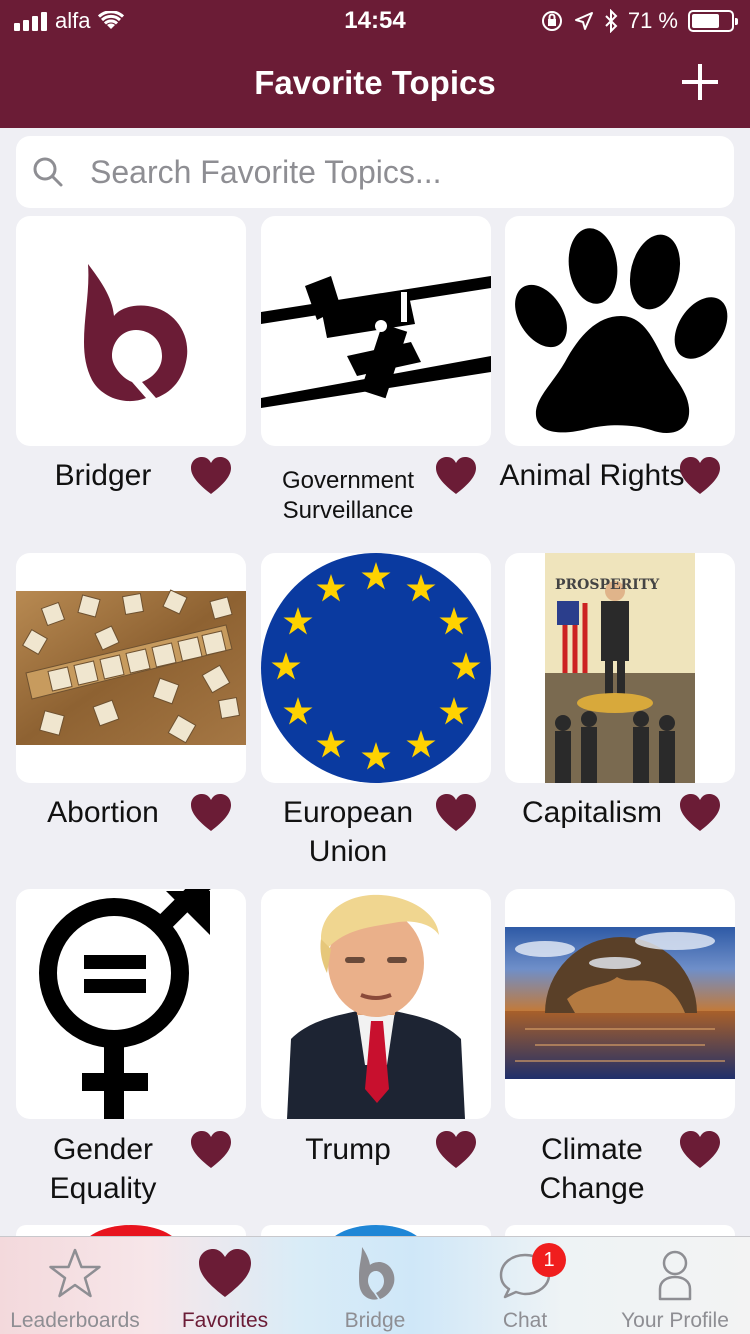  I want to click on battery-icon, so click(713, 21).